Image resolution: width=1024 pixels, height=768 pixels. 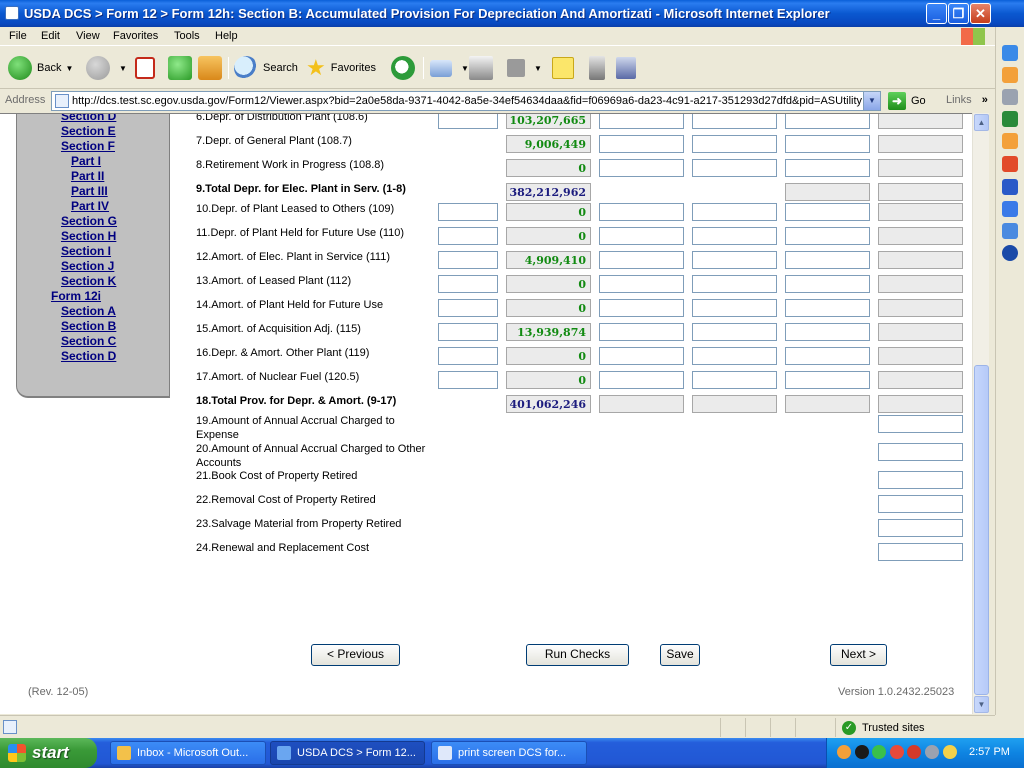 What do you see at coordinates (981, 704) in the screenshot?
I see `scroll-down-icon: ▼` at bounding box center [981, 704].